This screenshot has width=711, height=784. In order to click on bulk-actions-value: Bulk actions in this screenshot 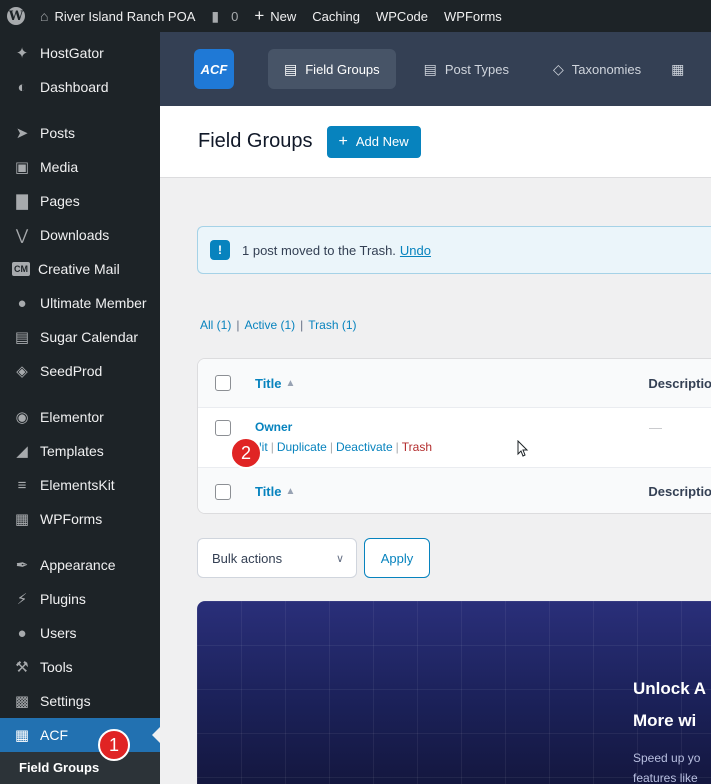, I will do `click(247, 558)`.